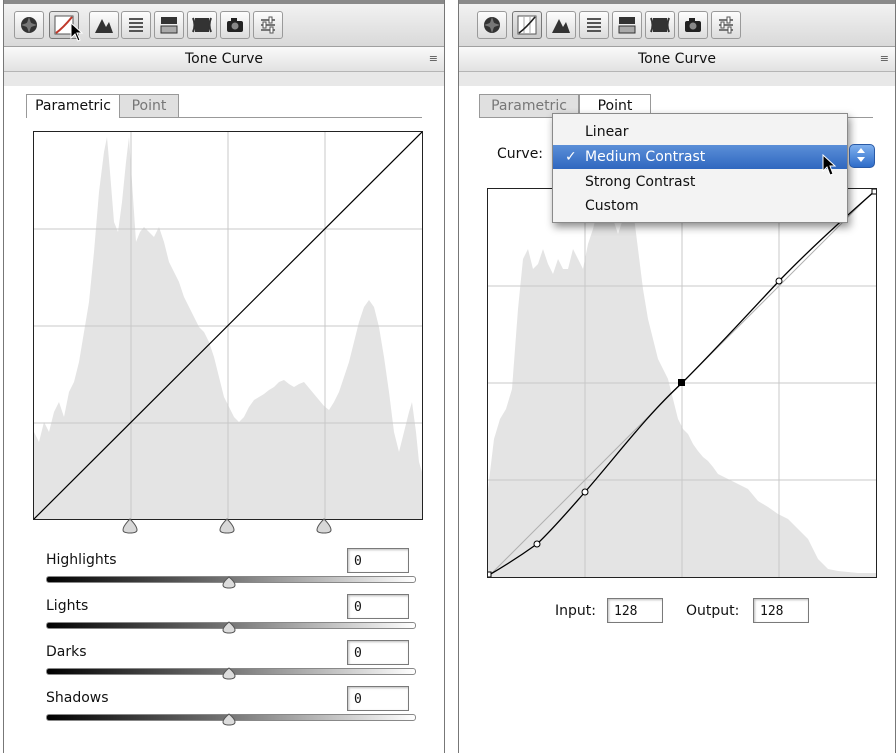  I want to click on darks-value-field: 0, so click(378, 652).